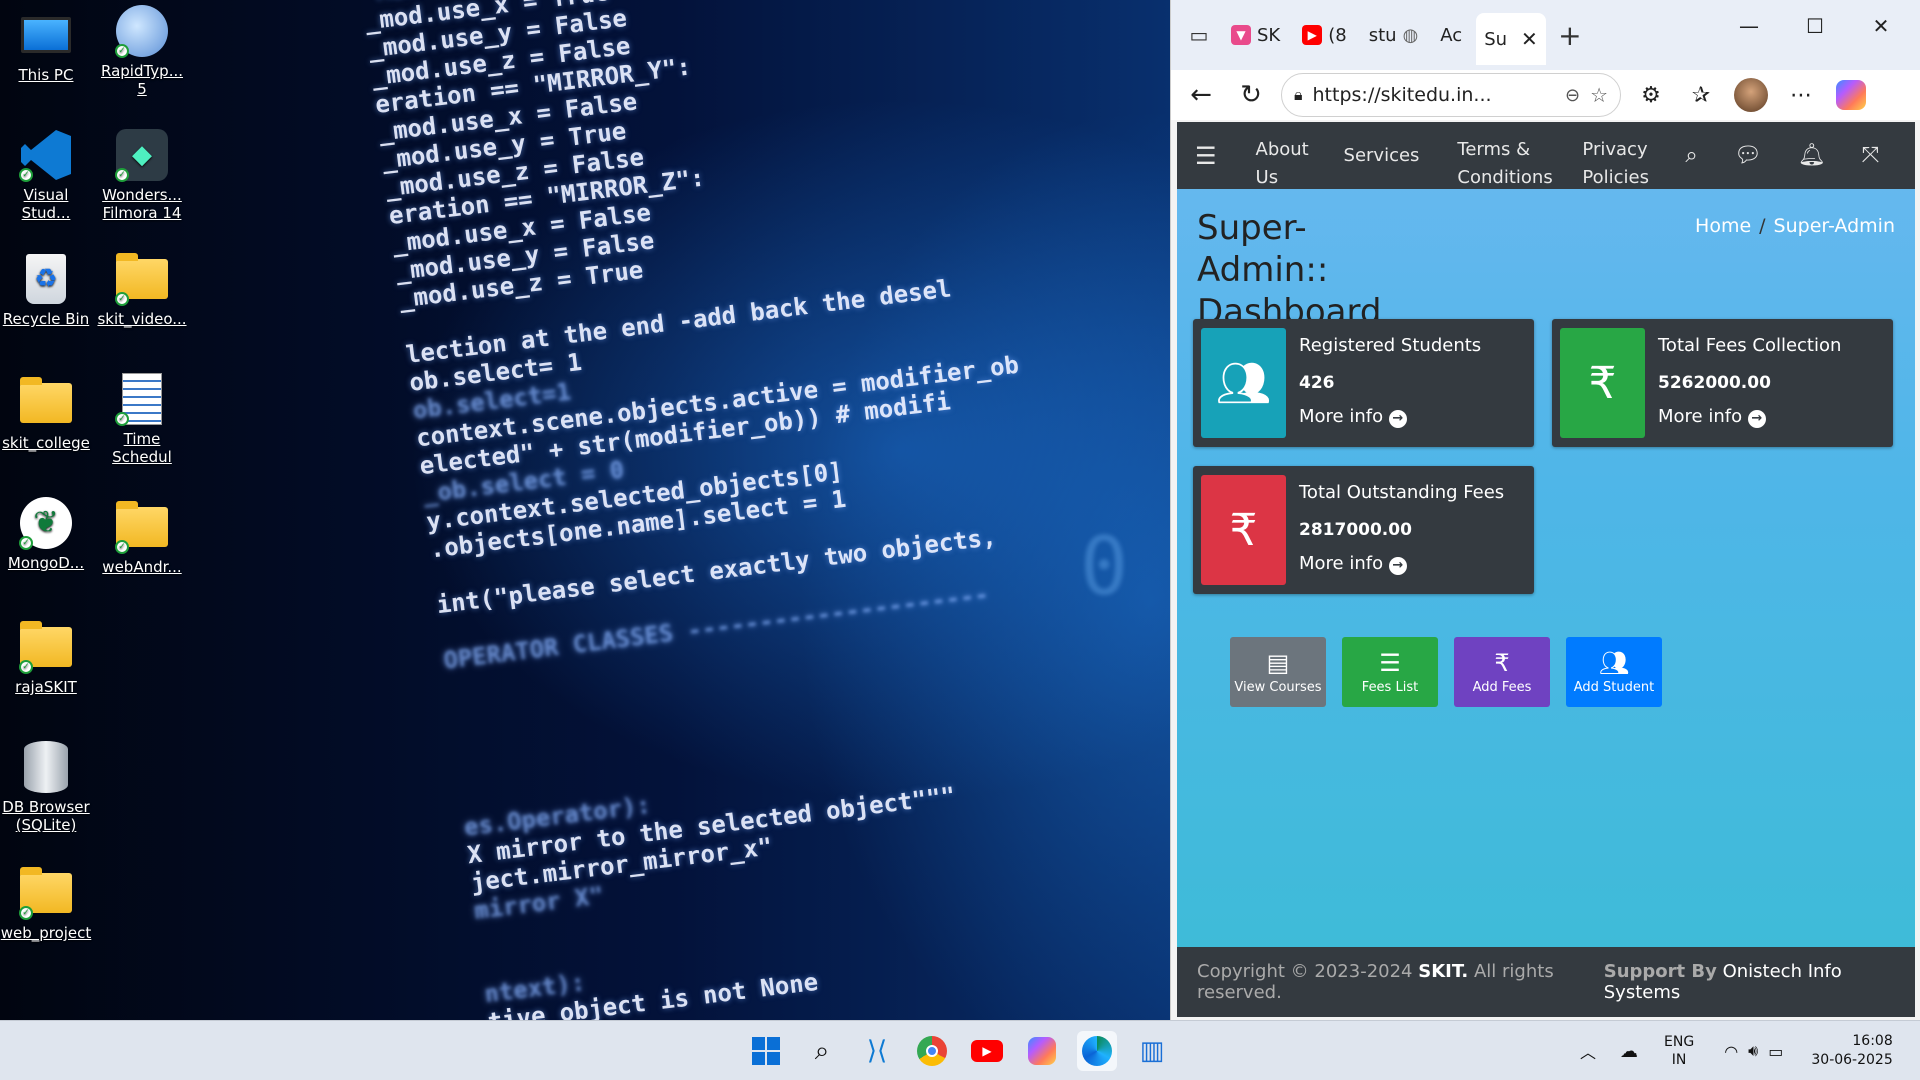 The width and height of the screenshot is (1920, 1080). I want to click on recycle-bin-icon: ♻, so click(46, 279).